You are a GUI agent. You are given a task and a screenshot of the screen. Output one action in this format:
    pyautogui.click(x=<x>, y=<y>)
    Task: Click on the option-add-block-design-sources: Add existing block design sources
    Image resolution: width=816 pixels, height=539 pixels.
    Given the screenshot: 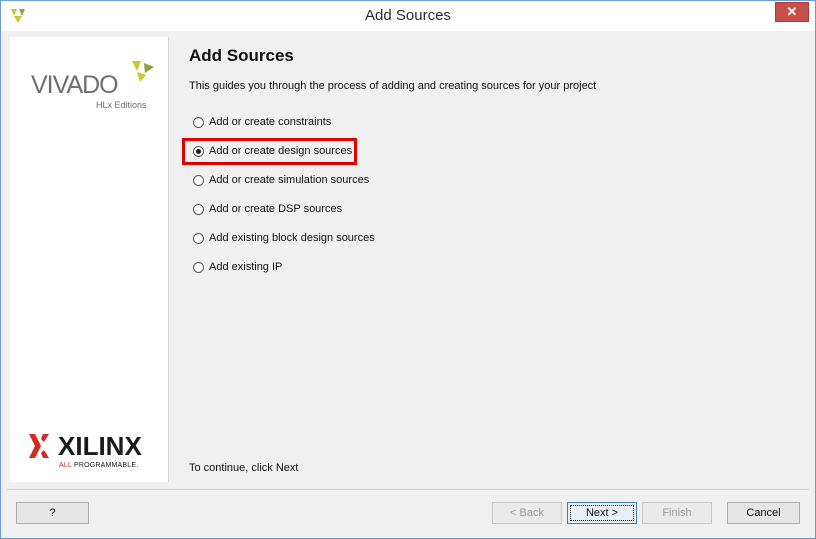 What is the action you would take?
    pyautogui.click(x=284, y=238)
    